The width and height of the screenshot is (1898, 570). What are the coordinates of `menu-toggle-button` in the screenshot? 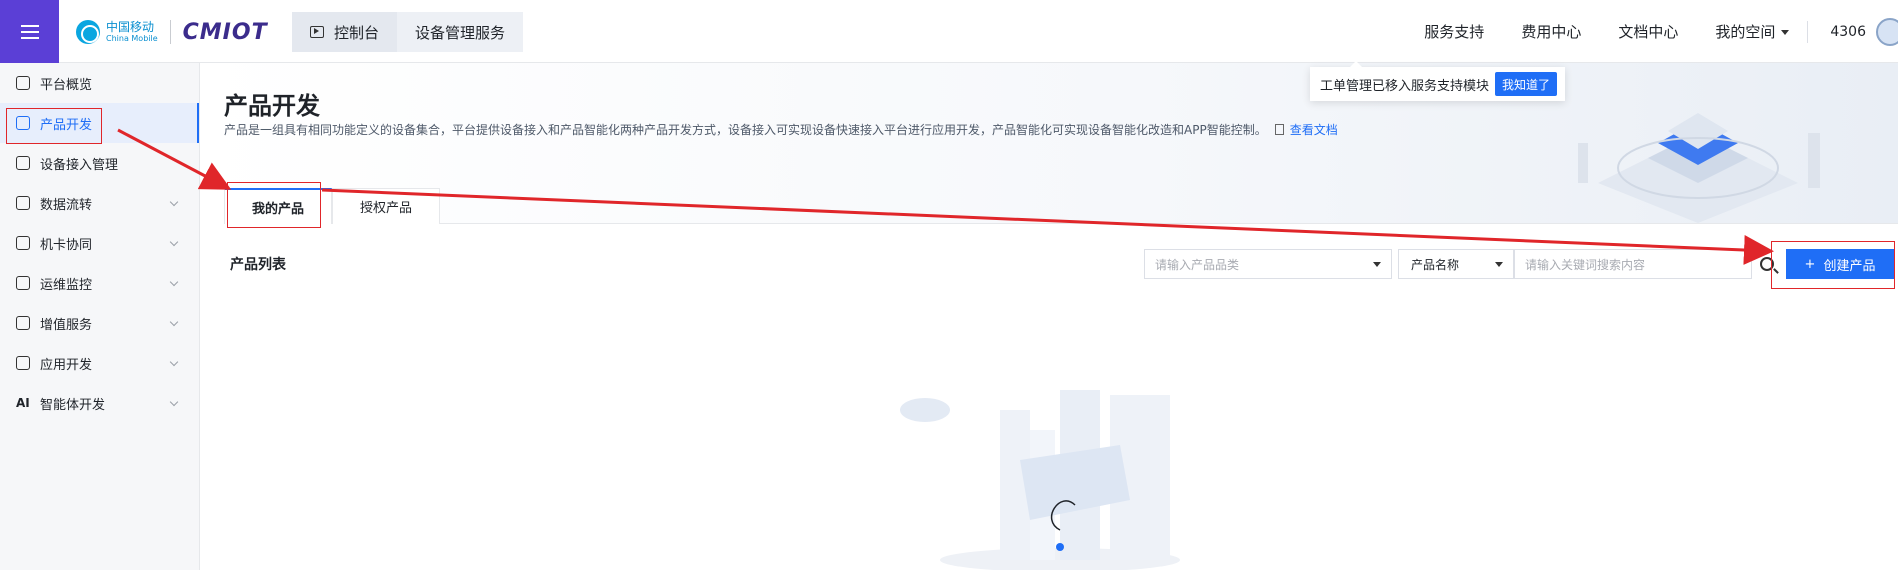 It's located at (29, 31).